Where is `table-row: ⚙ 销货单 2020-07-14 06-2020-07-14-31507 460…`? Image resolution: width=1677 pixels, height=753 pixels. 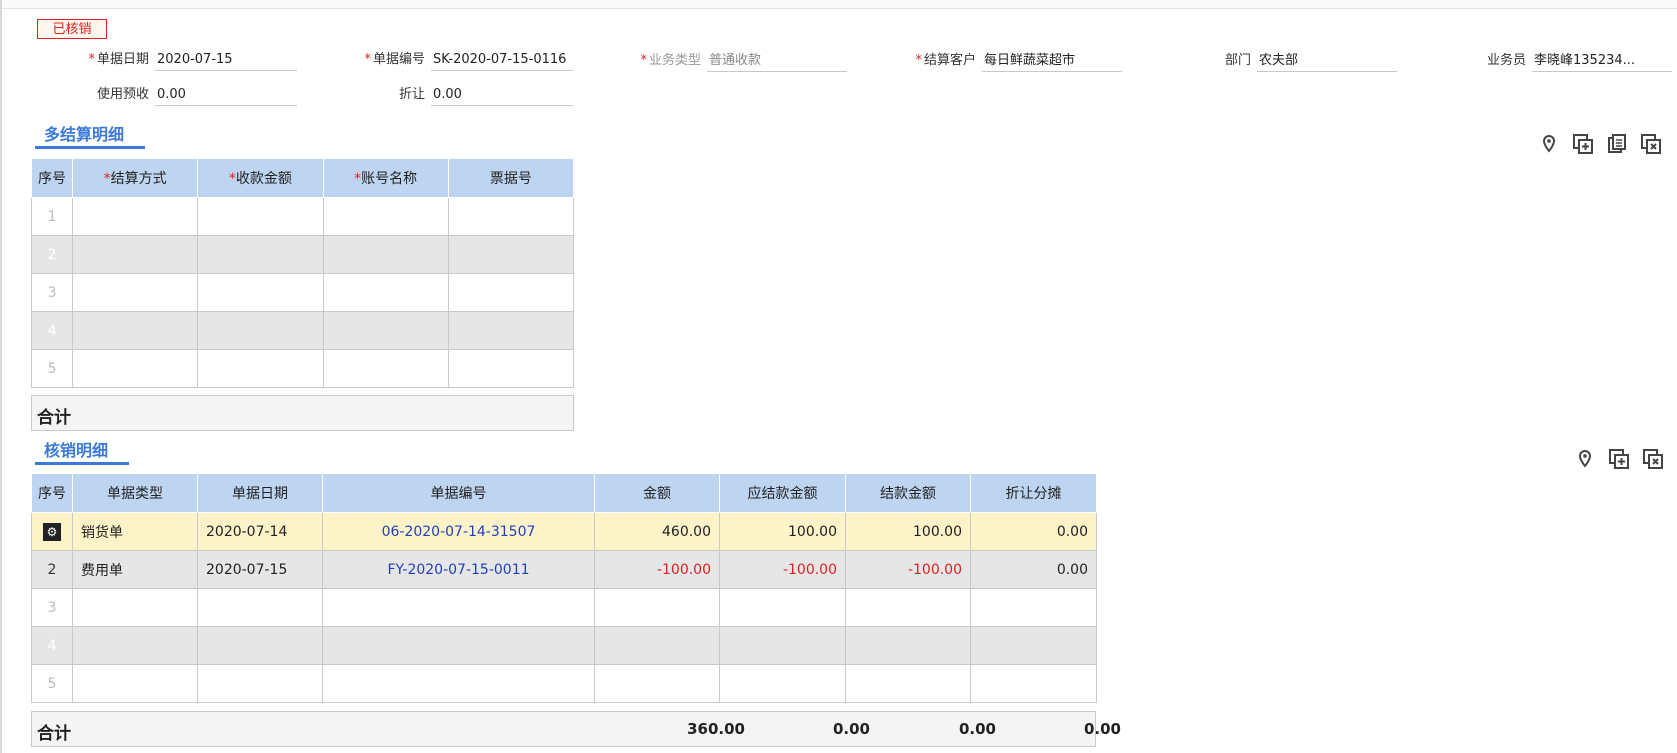 table-row: ⚙ 销货单 2020-07-14 06-2020-07-14-31507 460… is located at coordinates (564, 531).